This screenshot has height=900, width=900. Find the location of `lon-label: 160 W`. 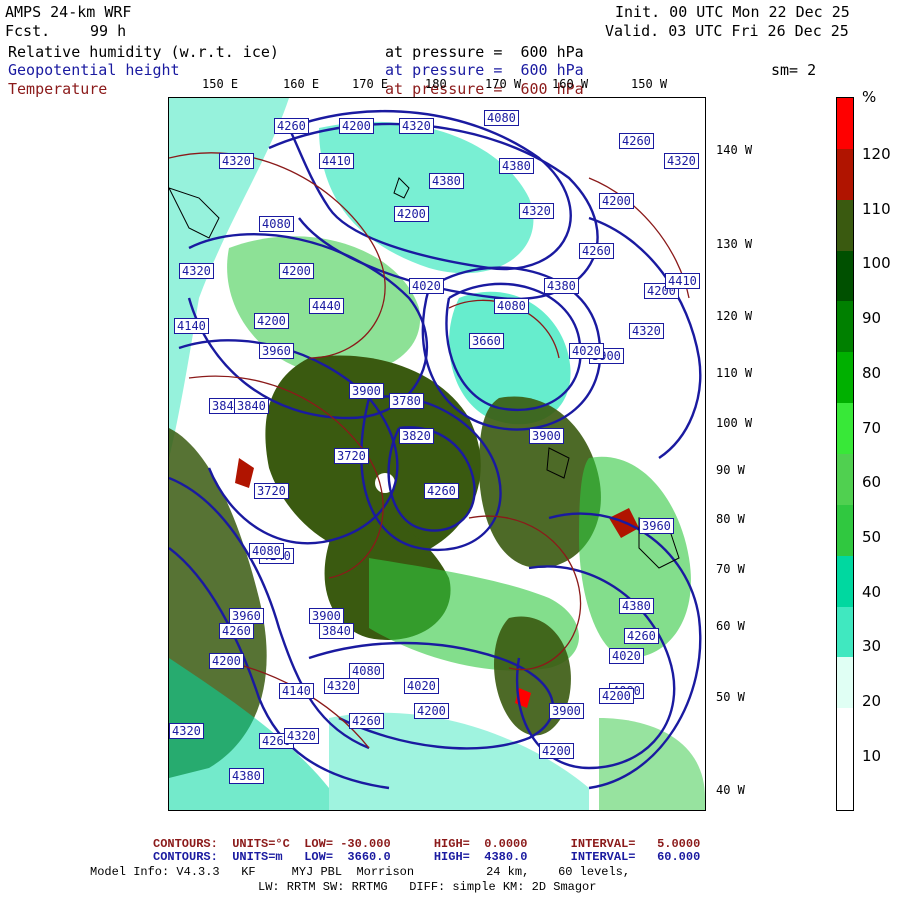

lon-label: 160 W is located at coordinates (570, 84).